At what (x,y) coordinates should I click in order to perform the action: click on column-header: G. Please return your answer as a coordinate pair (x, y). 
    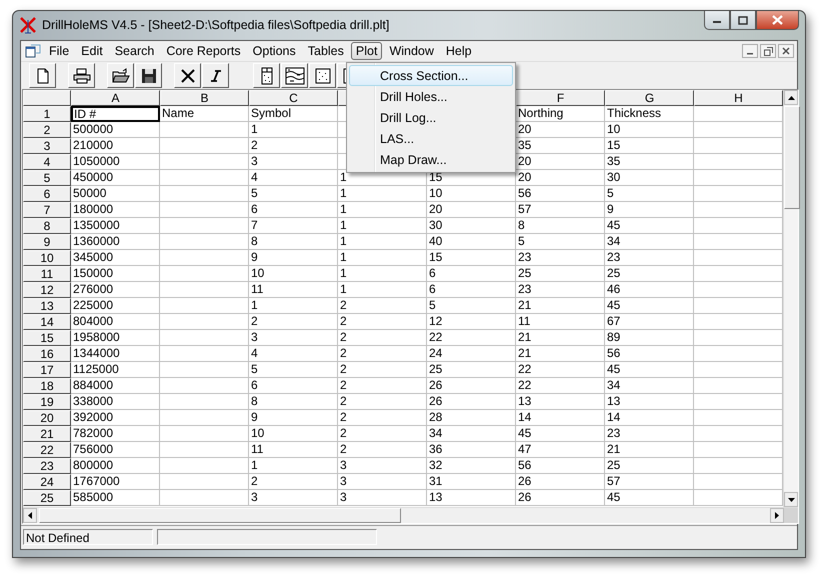
    Looking at the image, I should click on (649, 98).